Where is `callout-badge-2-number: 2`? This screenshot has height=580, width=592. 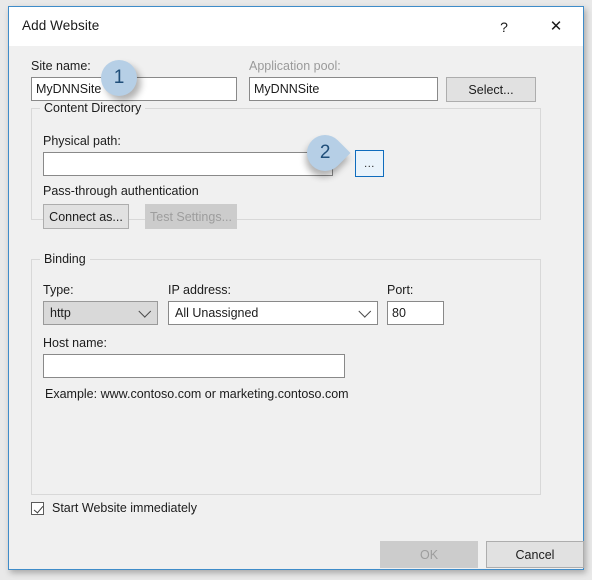
callout-badge-2-number: 2 is located at coordinates (325, 152).